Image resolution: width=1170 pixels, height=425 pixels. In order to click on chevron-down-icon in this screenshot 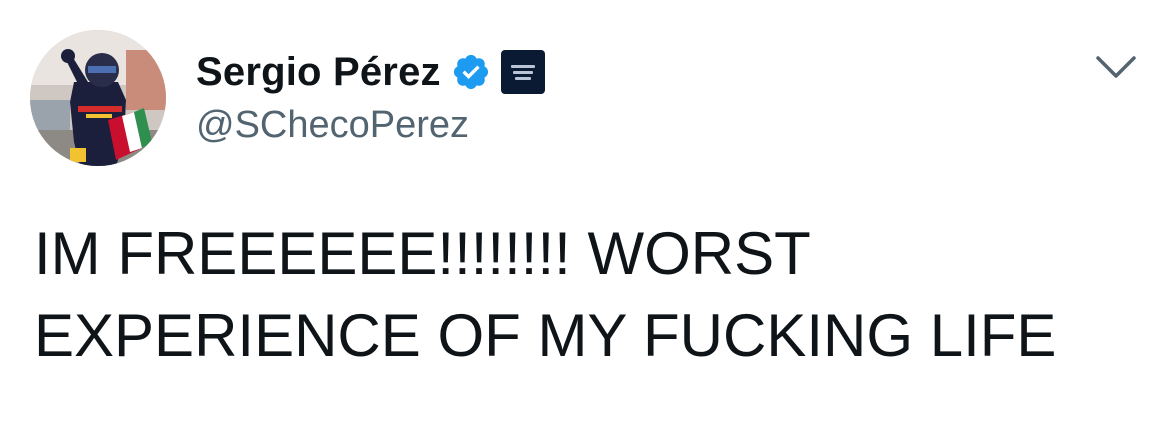, I will do `click(1116, 67)`.